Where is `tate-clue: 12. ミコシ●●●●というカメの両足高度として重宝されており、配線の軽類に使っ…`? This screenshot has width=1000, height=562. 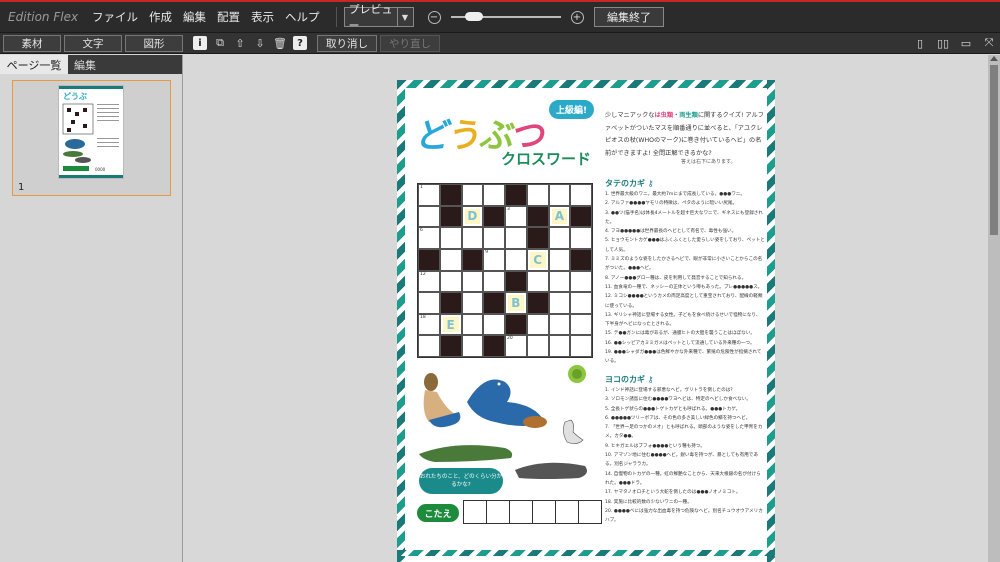 tate-clue: 12. ミコシ●●●●というカメの両足高度として重宝されており、配線の軽類に使っ… is located at coordinates (684, 301).